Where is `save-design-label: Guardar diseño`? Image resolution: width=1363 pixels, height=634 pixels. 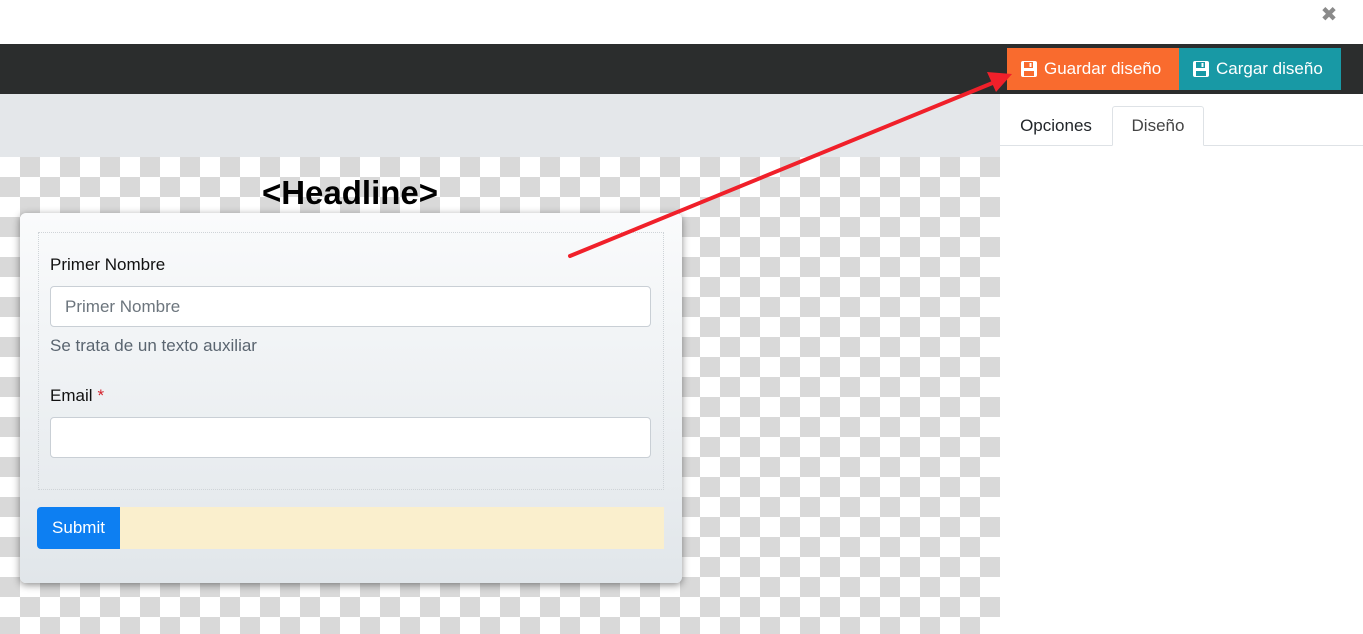 save-design-label: Guardar diseño is located at coordinates (1103, 68).